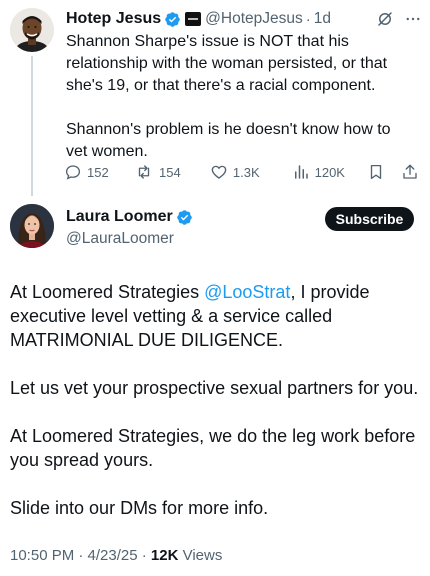 This screenshot has height=576, width=430. What do you see at coordinates (113, 19) in the screenshot?
I see `author-name: Hotep Jesus` at bounding box center [113, 19].